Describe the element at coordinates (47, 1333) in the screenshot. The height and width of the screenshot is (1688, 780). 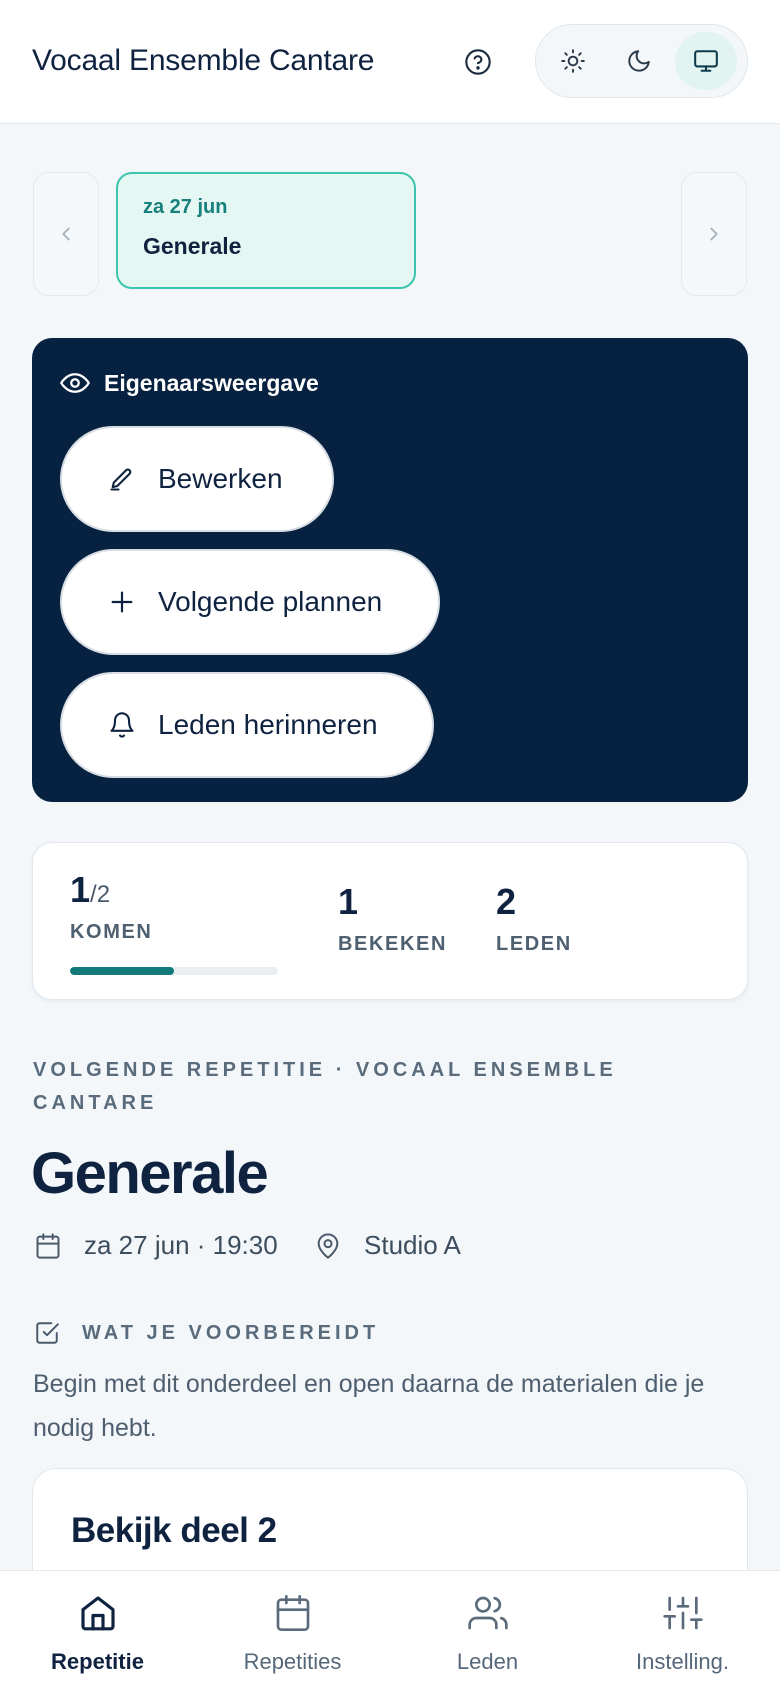
I see `checkbox-icon` at that location.